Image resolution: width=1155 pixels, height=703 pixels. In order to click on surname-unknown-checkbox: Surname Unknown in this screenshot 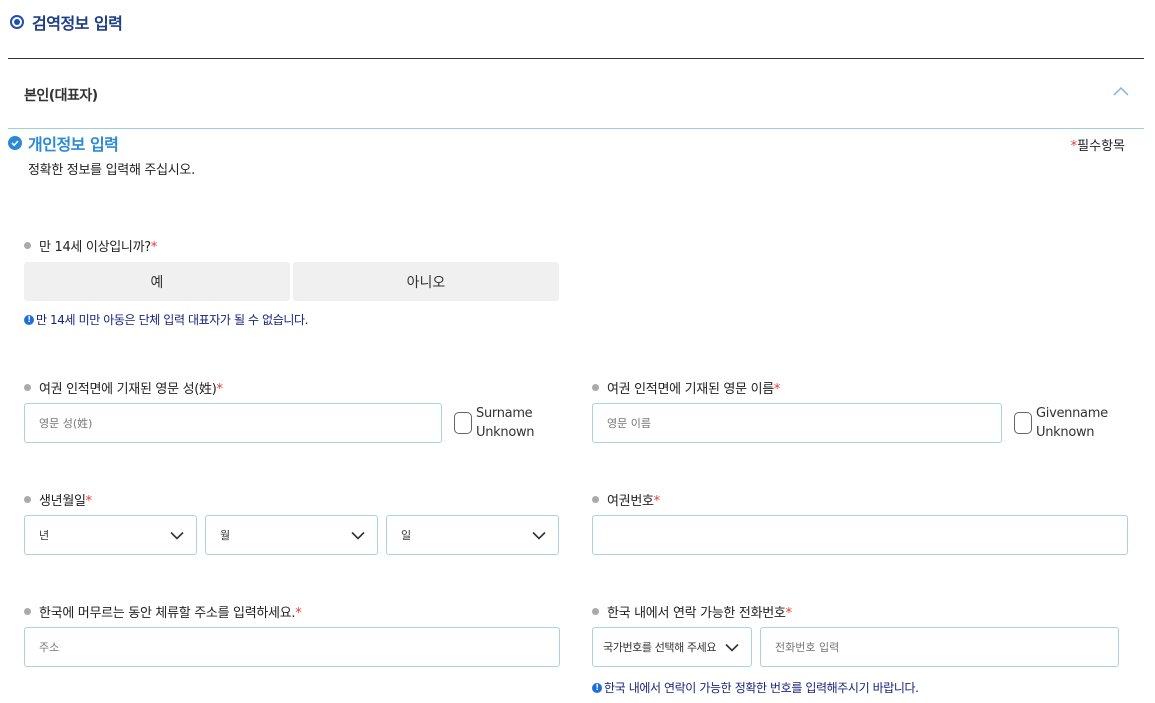, I will do `click(494, 423)`.